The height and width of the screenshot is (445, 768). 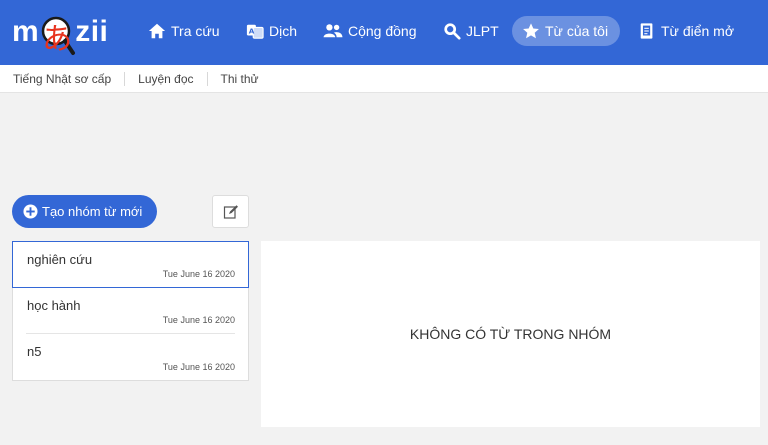 I want to click on logo-text-left: m, so click(x=26, y=31).